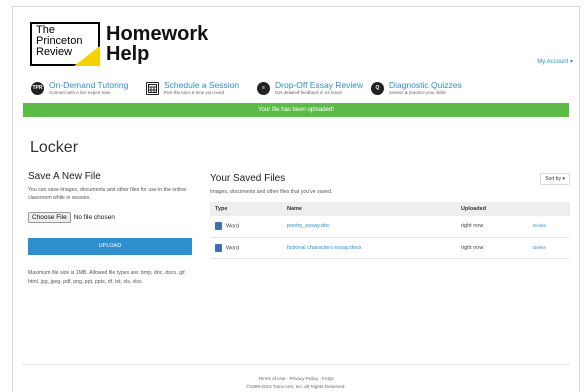 Image resolution: width=587 pixels, height=392 pixels. I want to click on page-title: Locker, so click(54, 147).